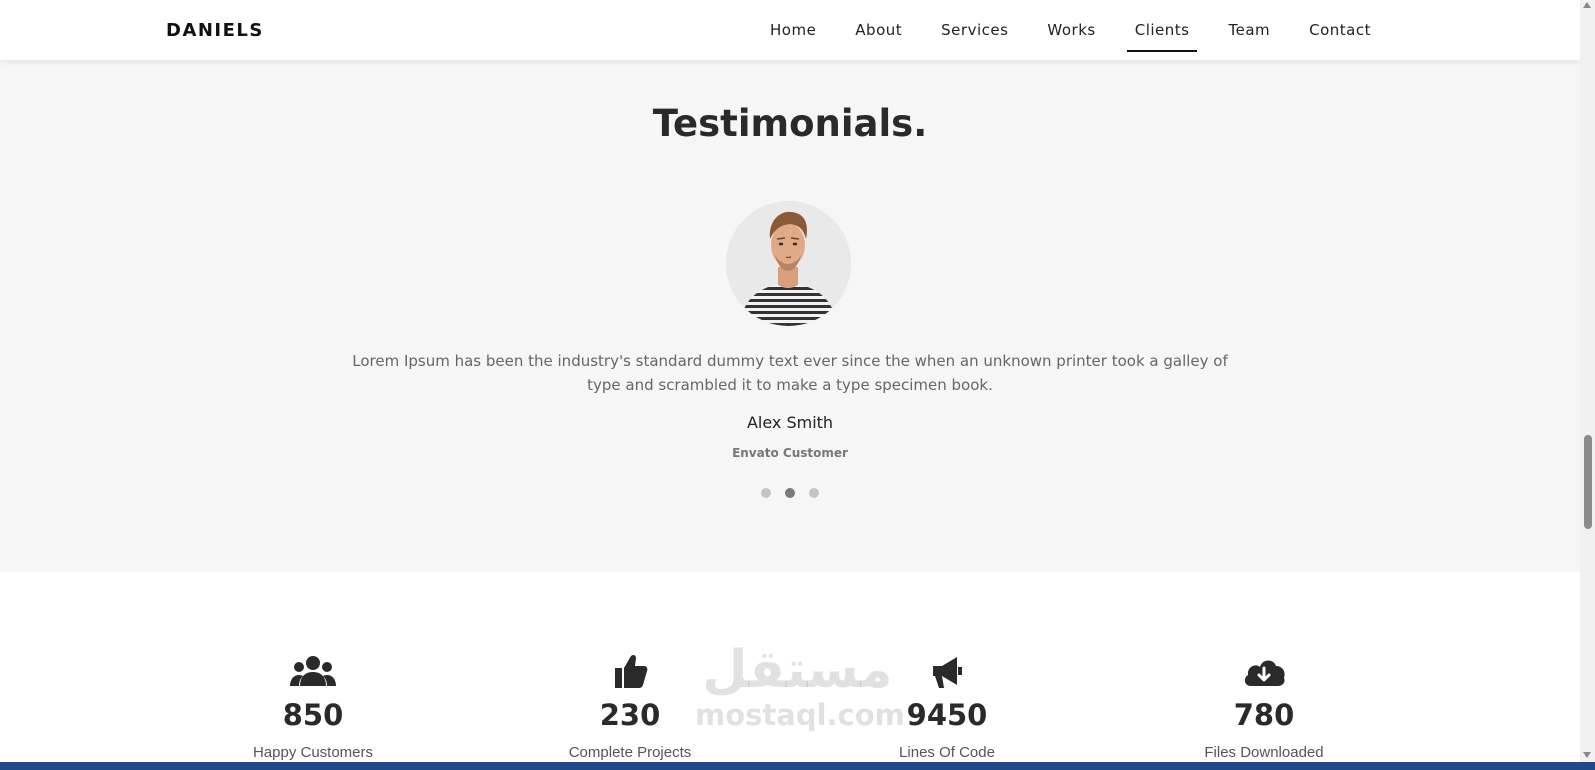  Describe the element at coordinates (1340, 30) in the screenshot. I see `nav-item-contact: Contact` at that location.